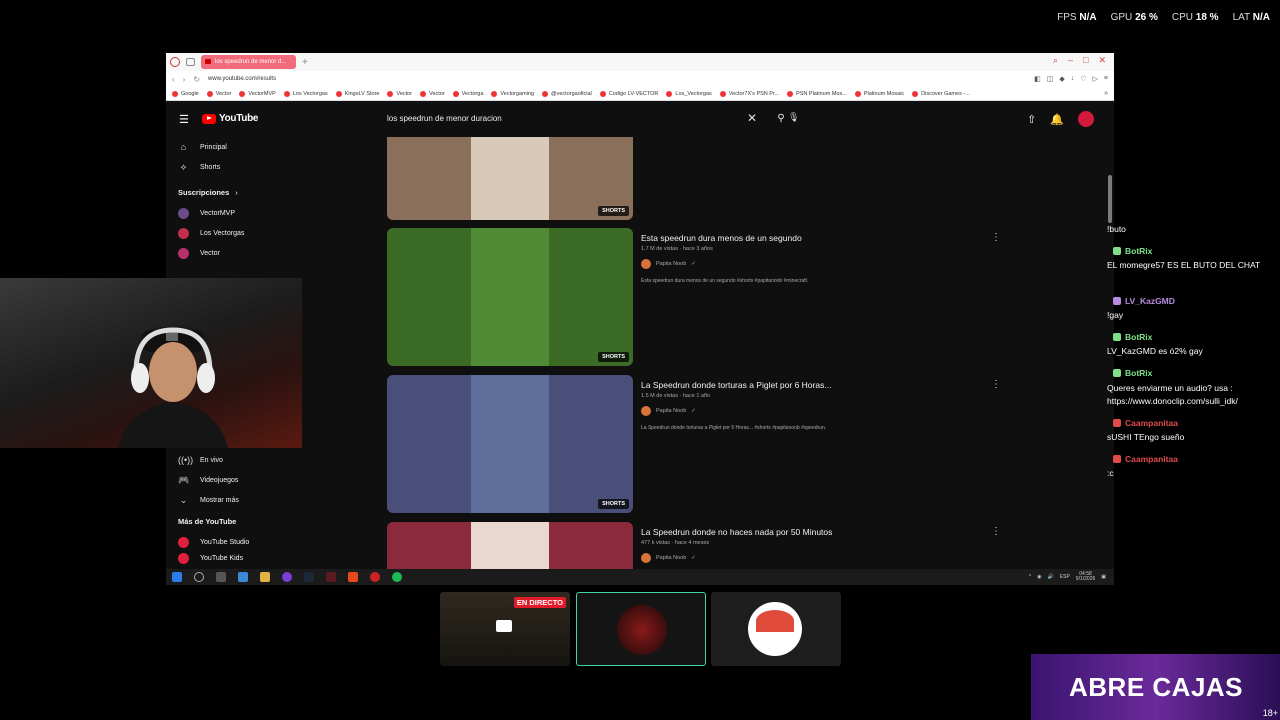  What do you see at coordinates (1037, 79) in the screenshot?
I see `extension-icon: ◧` at bounding box center [1037, 79].